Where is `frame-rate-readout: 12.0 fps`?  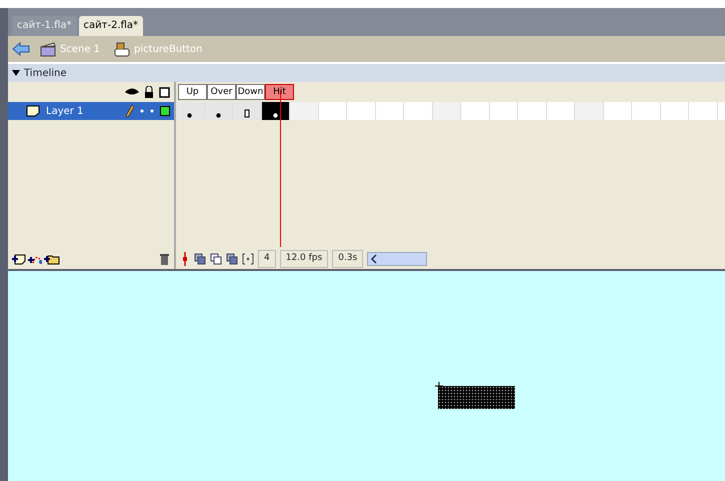
frame-rate-readout: 12.0 fps is located at coordinates (304, 259).